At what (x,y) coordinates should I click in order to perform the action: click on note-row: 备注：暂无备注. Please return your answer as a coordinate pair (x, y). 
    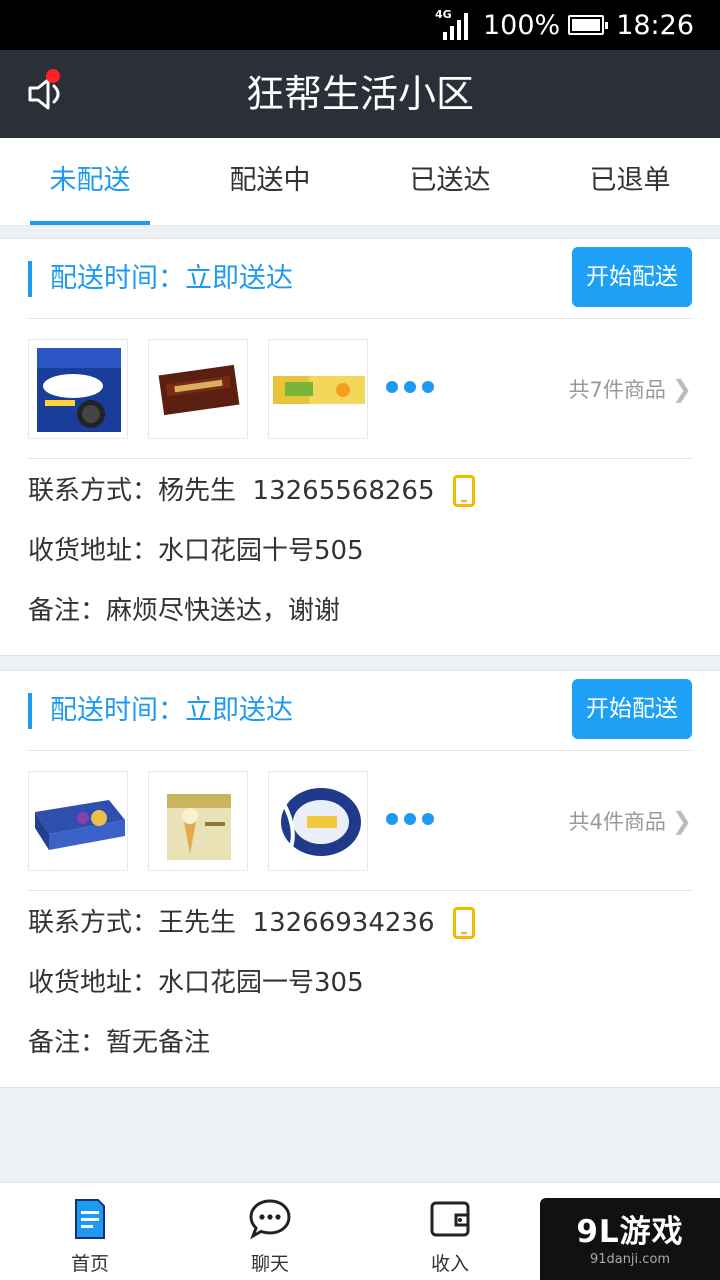
    Looking at the image, I should click on (360, 1043).